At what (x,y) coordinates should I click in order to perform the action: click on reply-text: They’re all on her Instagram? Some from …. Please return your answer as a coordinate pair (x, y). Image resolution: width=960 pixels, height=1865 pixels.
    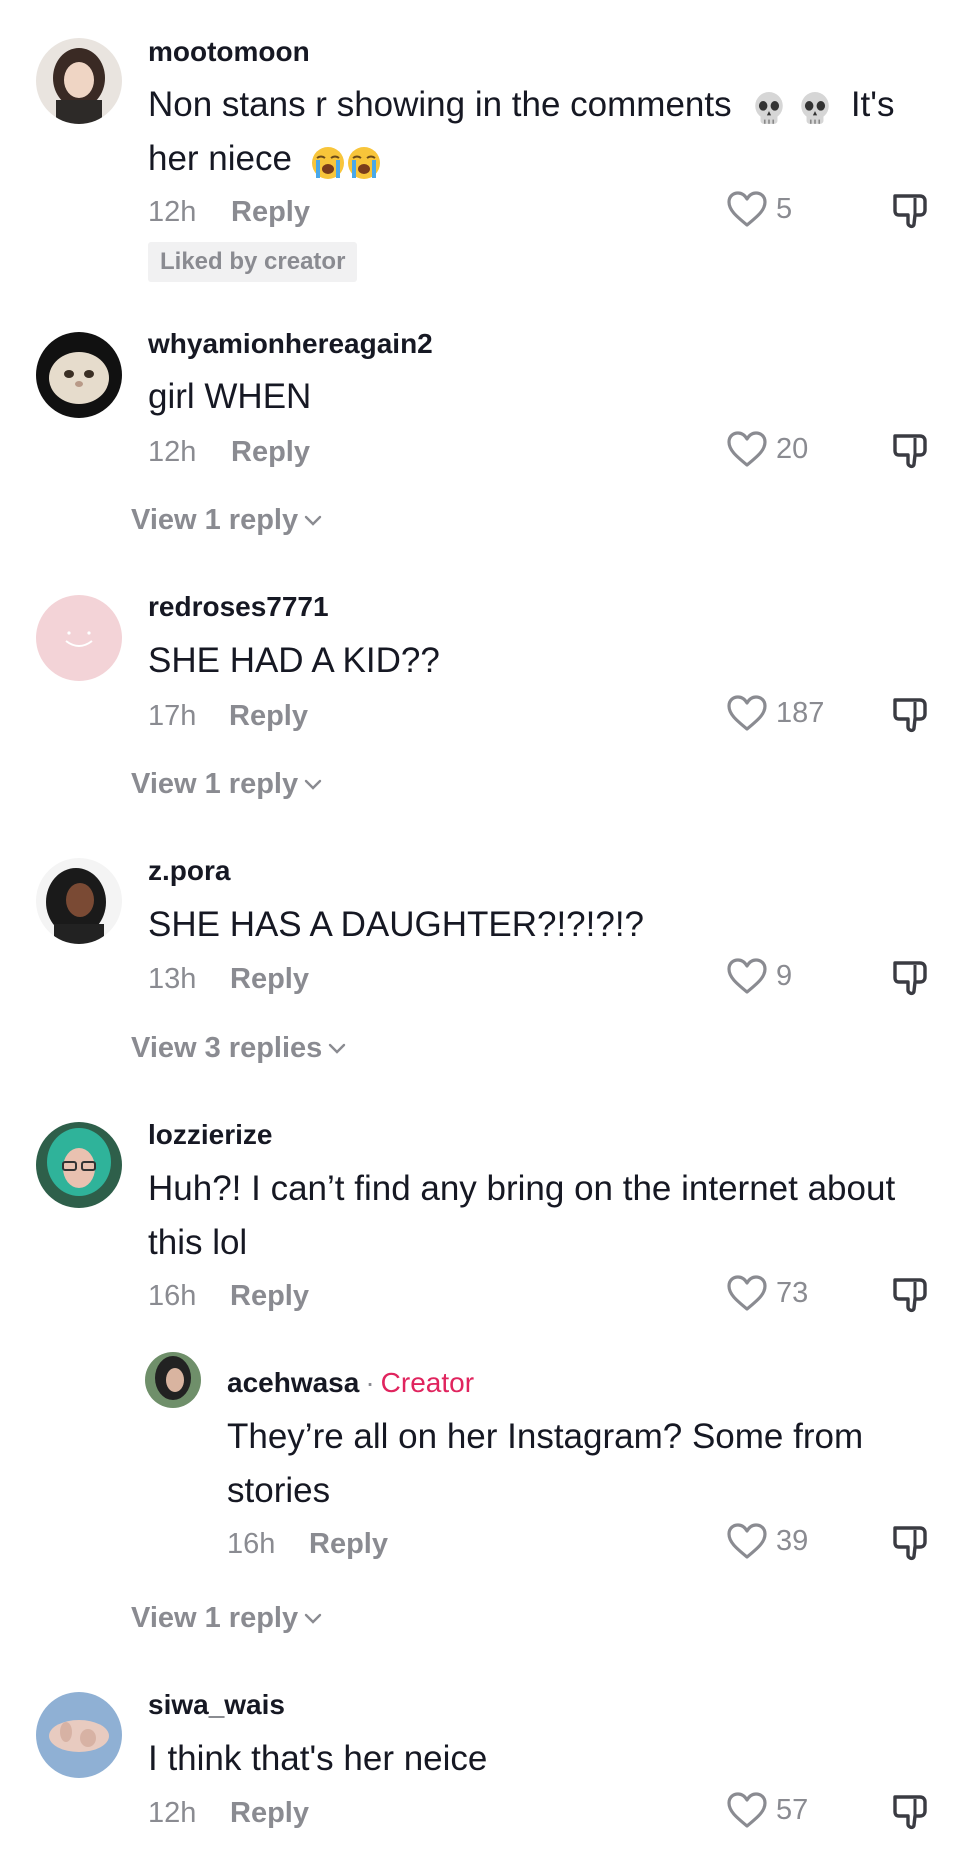
    Looking at the image, I should click on (545, 1463).